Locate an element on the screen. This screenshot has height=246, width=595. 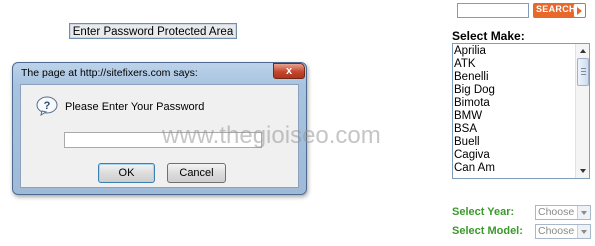
select-year-label: Select Year: is located at coordinates (483, 212).